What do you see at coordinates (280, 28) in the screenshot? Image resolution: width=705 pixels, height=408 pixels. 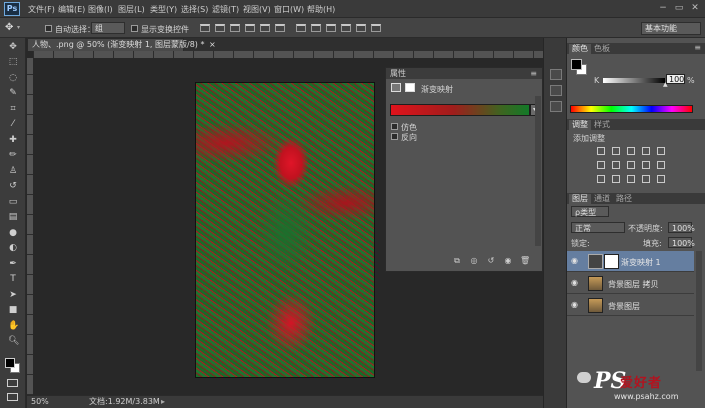 I see `align-right-icon` at bounding box center [280, 28].